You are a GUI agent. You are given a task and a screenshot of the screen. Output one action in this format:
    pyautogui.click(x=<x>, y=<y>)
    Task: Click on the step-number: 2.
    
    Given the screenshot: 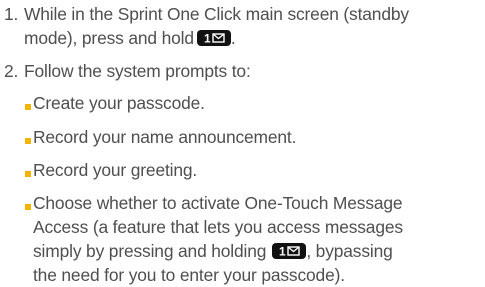 What is the action you would take?
    pyautogui.click(x=11, y=71)
    